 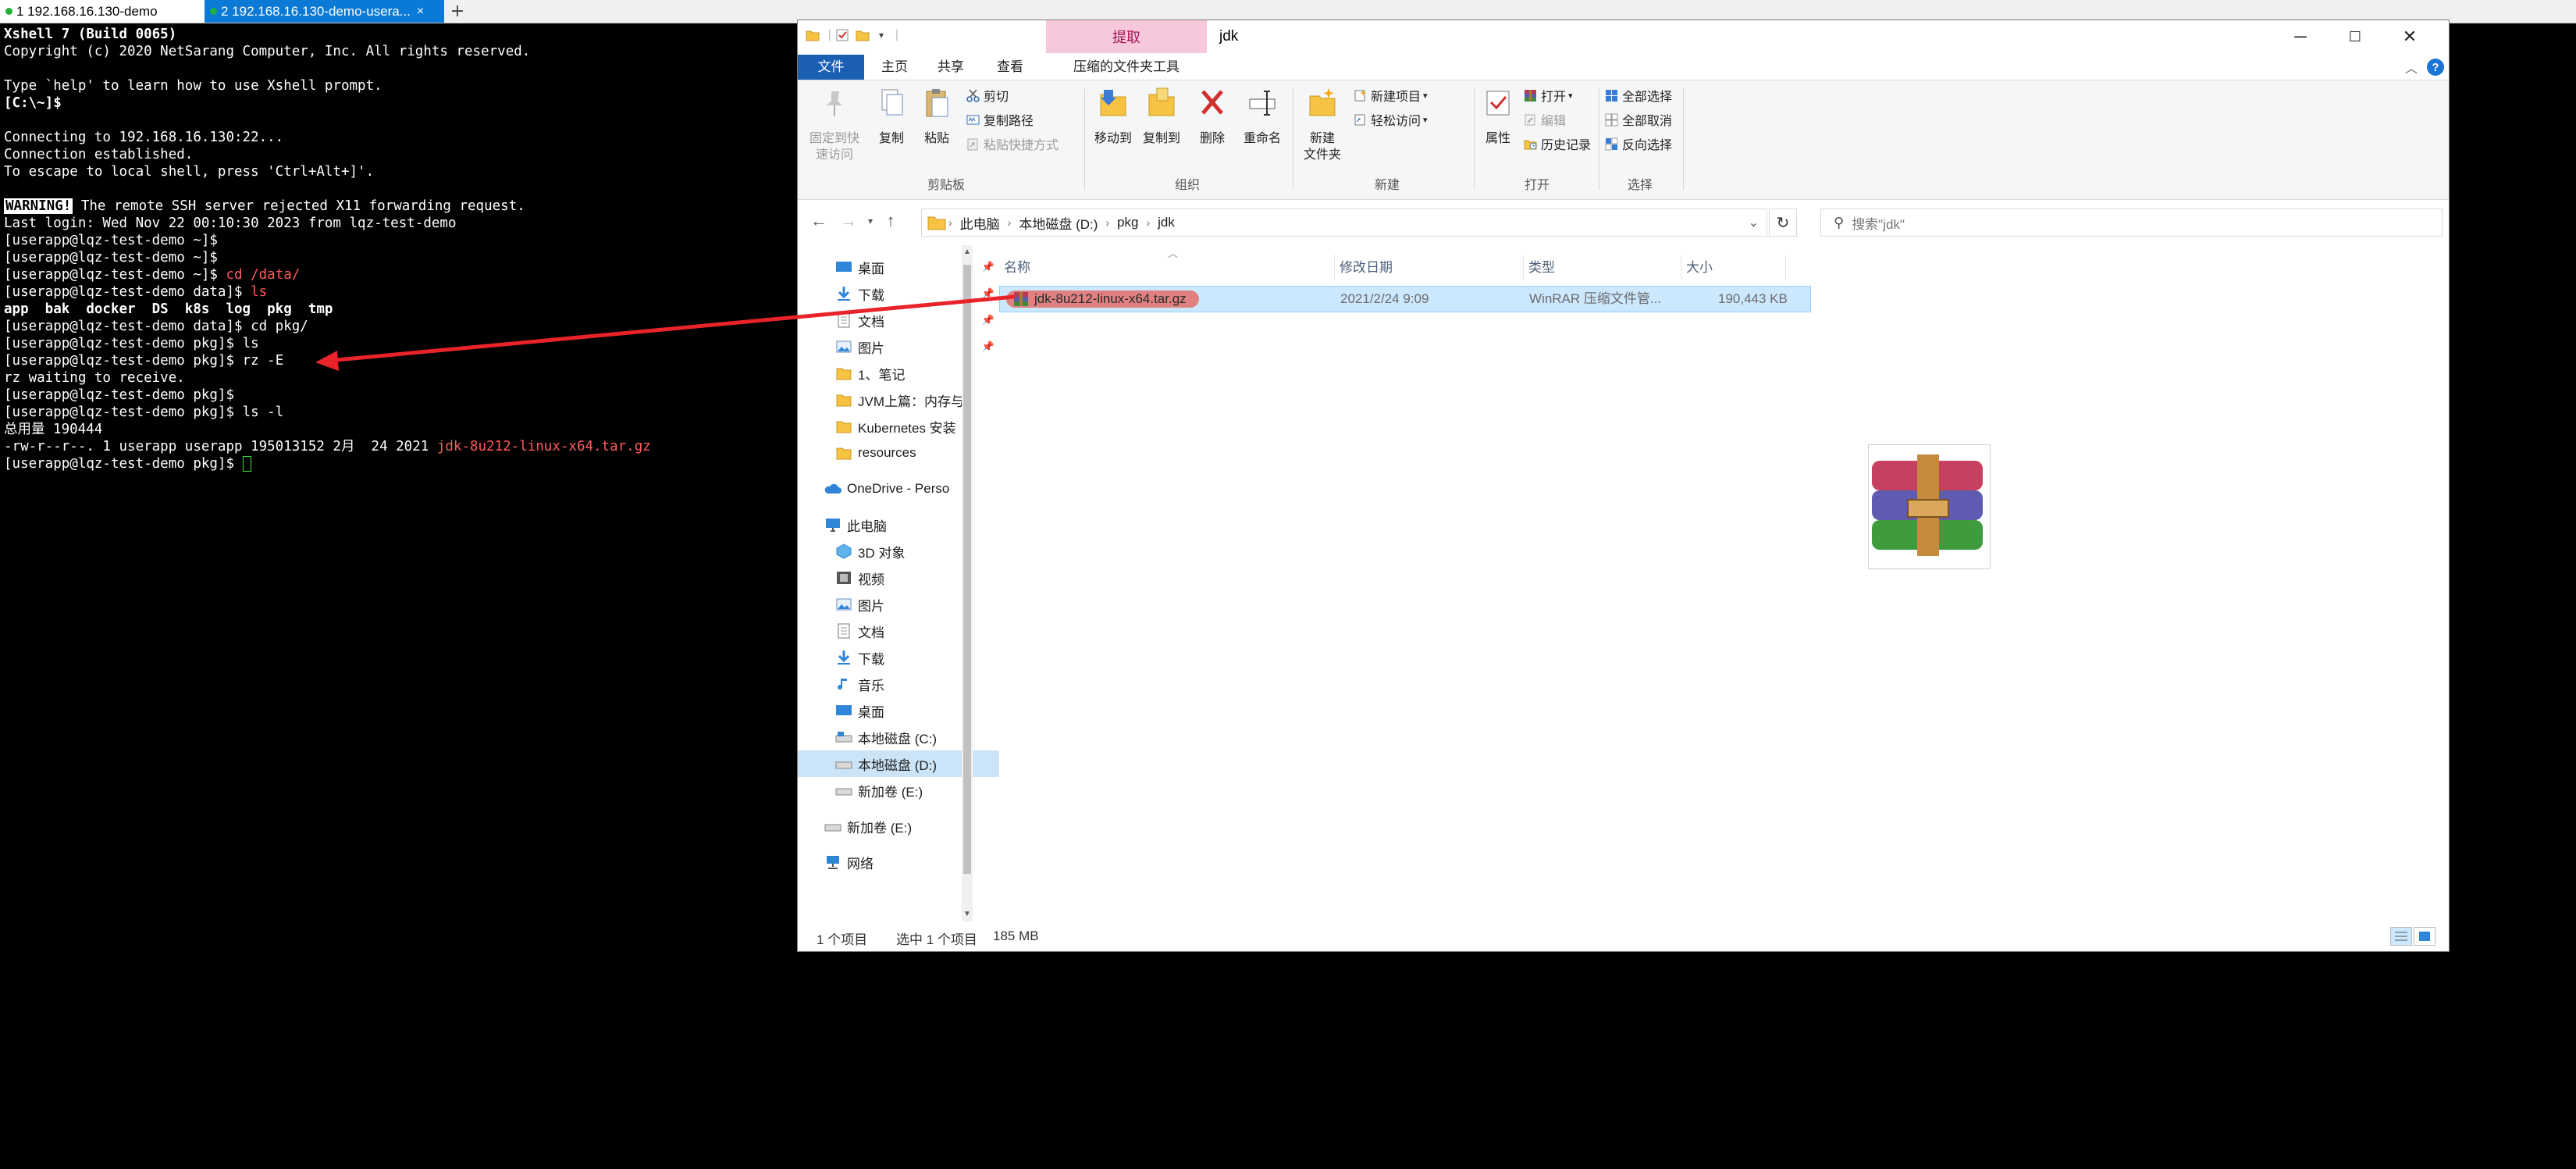 What do you see at coordinates (119, 395) in the screenshot?
I see `terminal-line: [userapp@lqz-test-demo pkg]$` at bounding box center [119, 395].